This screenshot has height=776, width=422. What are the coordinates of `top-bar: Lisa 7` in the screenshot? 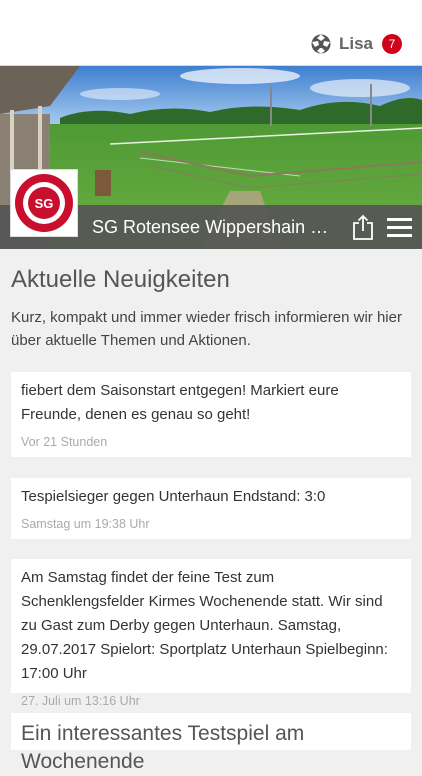 It's located at (211, 33).